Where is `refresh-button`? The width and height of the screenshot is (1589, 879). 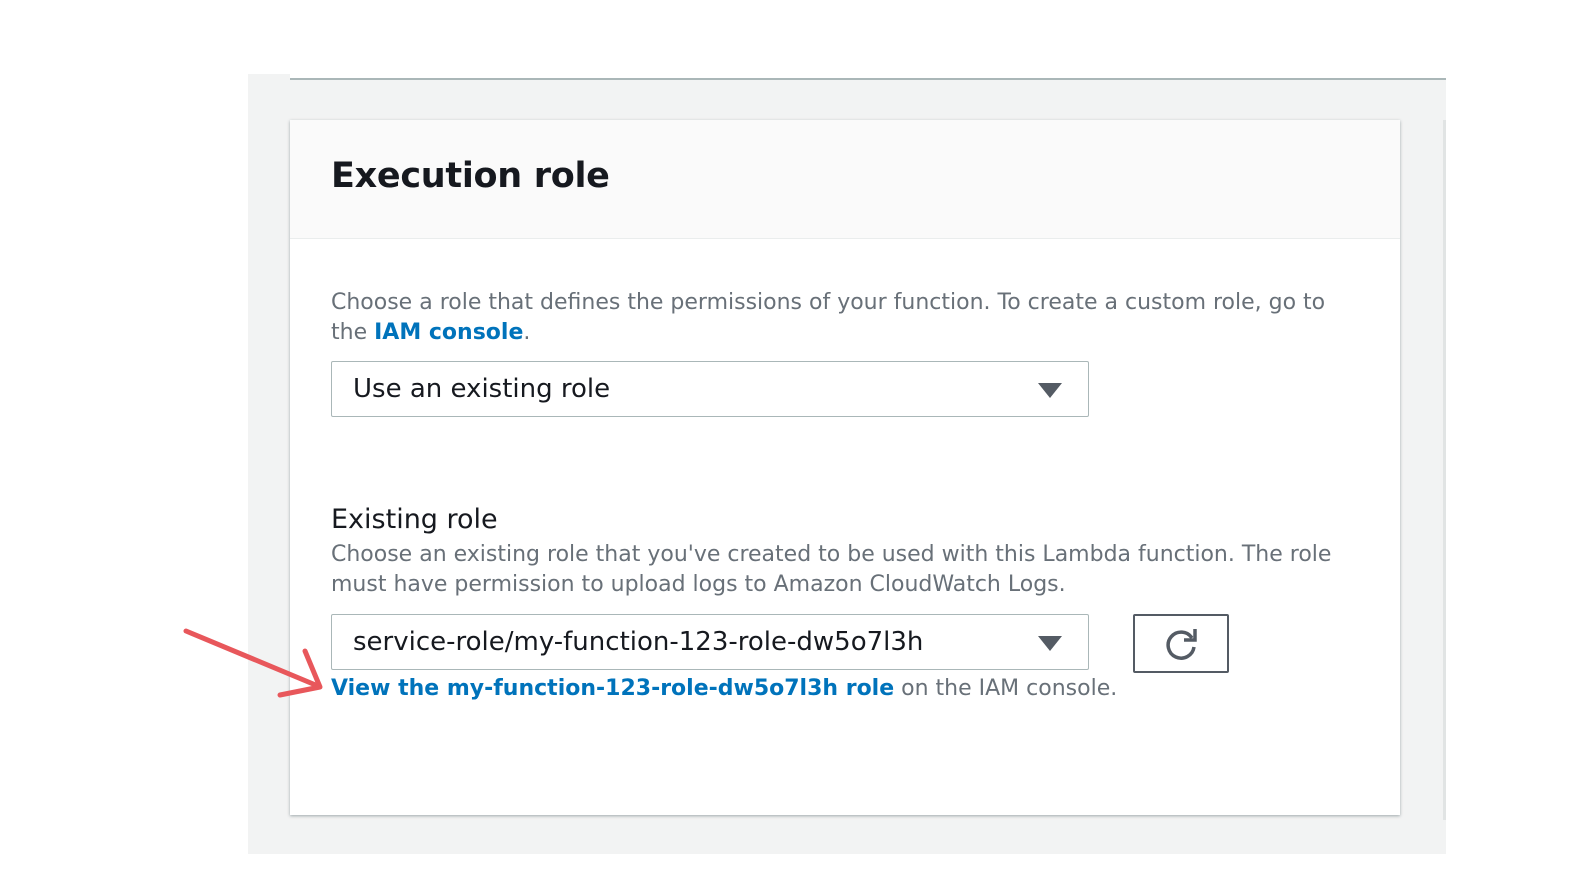 refresh-button is located at coordinates (1181, 643).